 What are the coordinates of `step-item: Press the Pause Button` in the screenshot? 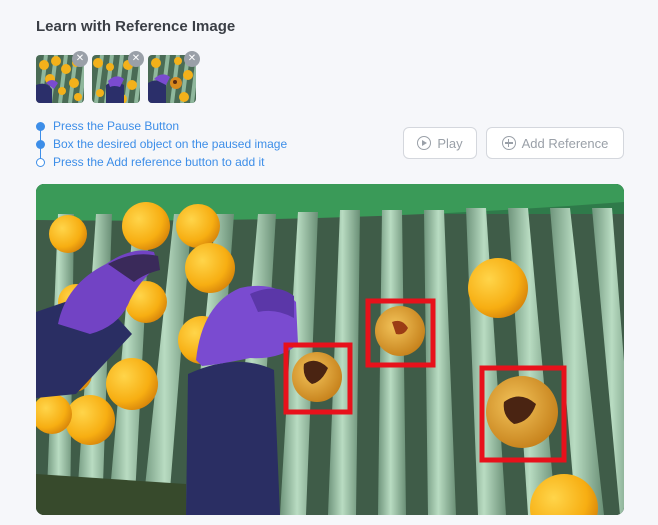 It's located at (160, 126).